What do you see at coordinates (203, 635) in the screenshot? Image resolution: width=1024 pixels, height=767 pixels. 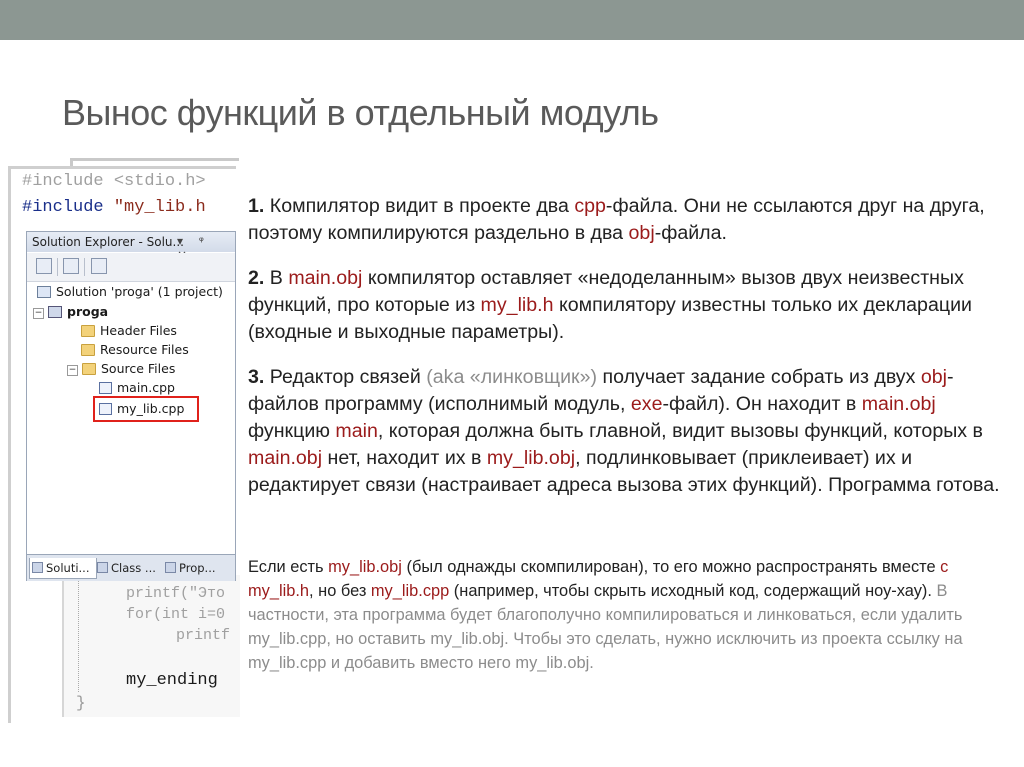 I see `code-line-printf-inner: printf` at bounding box center [203, 635].